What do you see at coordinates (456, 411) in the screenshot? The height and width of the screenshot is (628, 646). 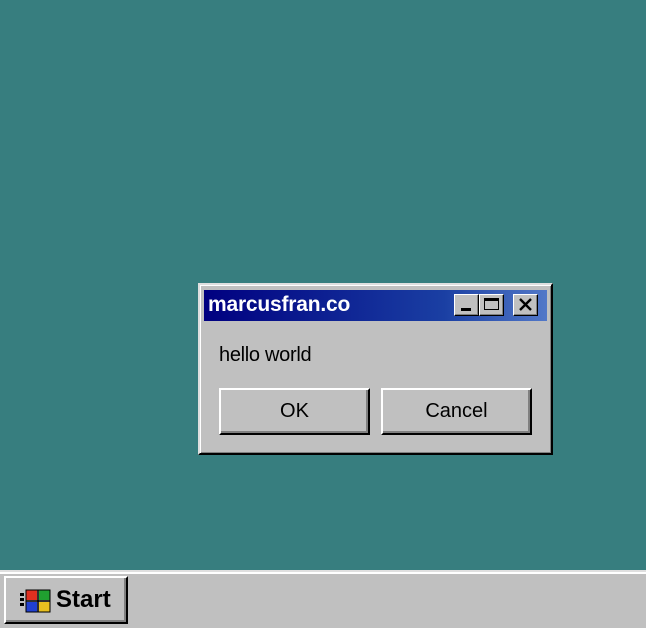 I see `cancel-button: Cancel` at bounding box center [456, 411].